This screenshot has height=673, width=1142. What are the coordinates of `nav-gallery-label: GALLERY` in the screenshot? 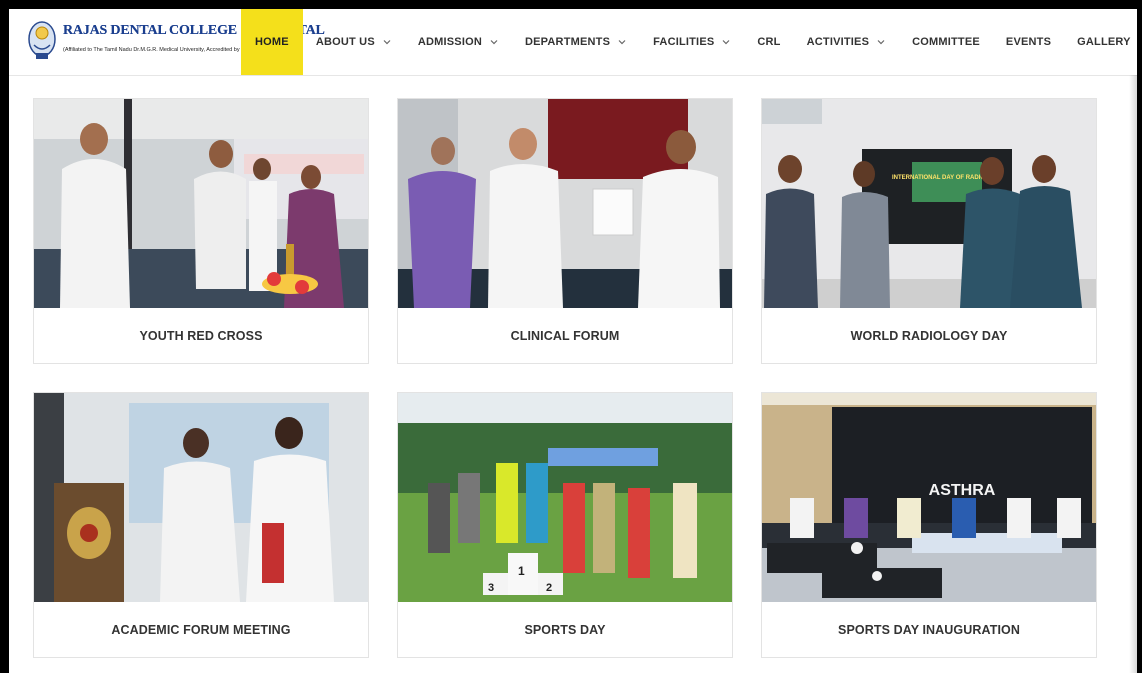 It's located at (1104, 42).